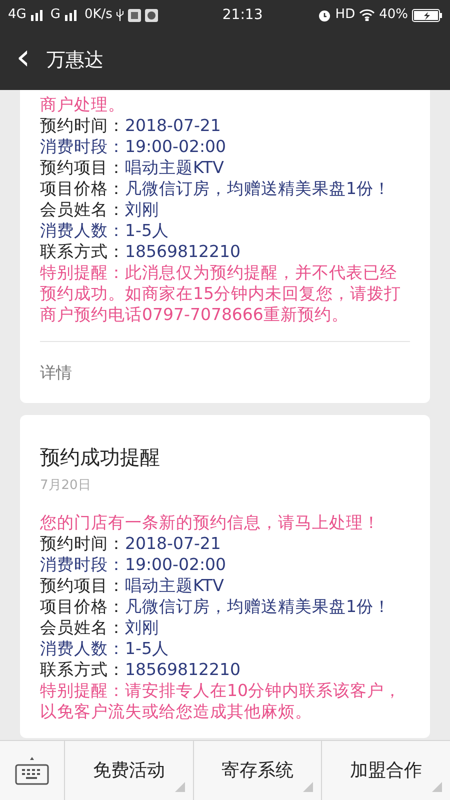 The height and width of the screenshot is (800, 450). What do you see at coordinates (66, 486) in the screenshot?
I see `card-date: 7月20日` at bounding box center [66, 486].